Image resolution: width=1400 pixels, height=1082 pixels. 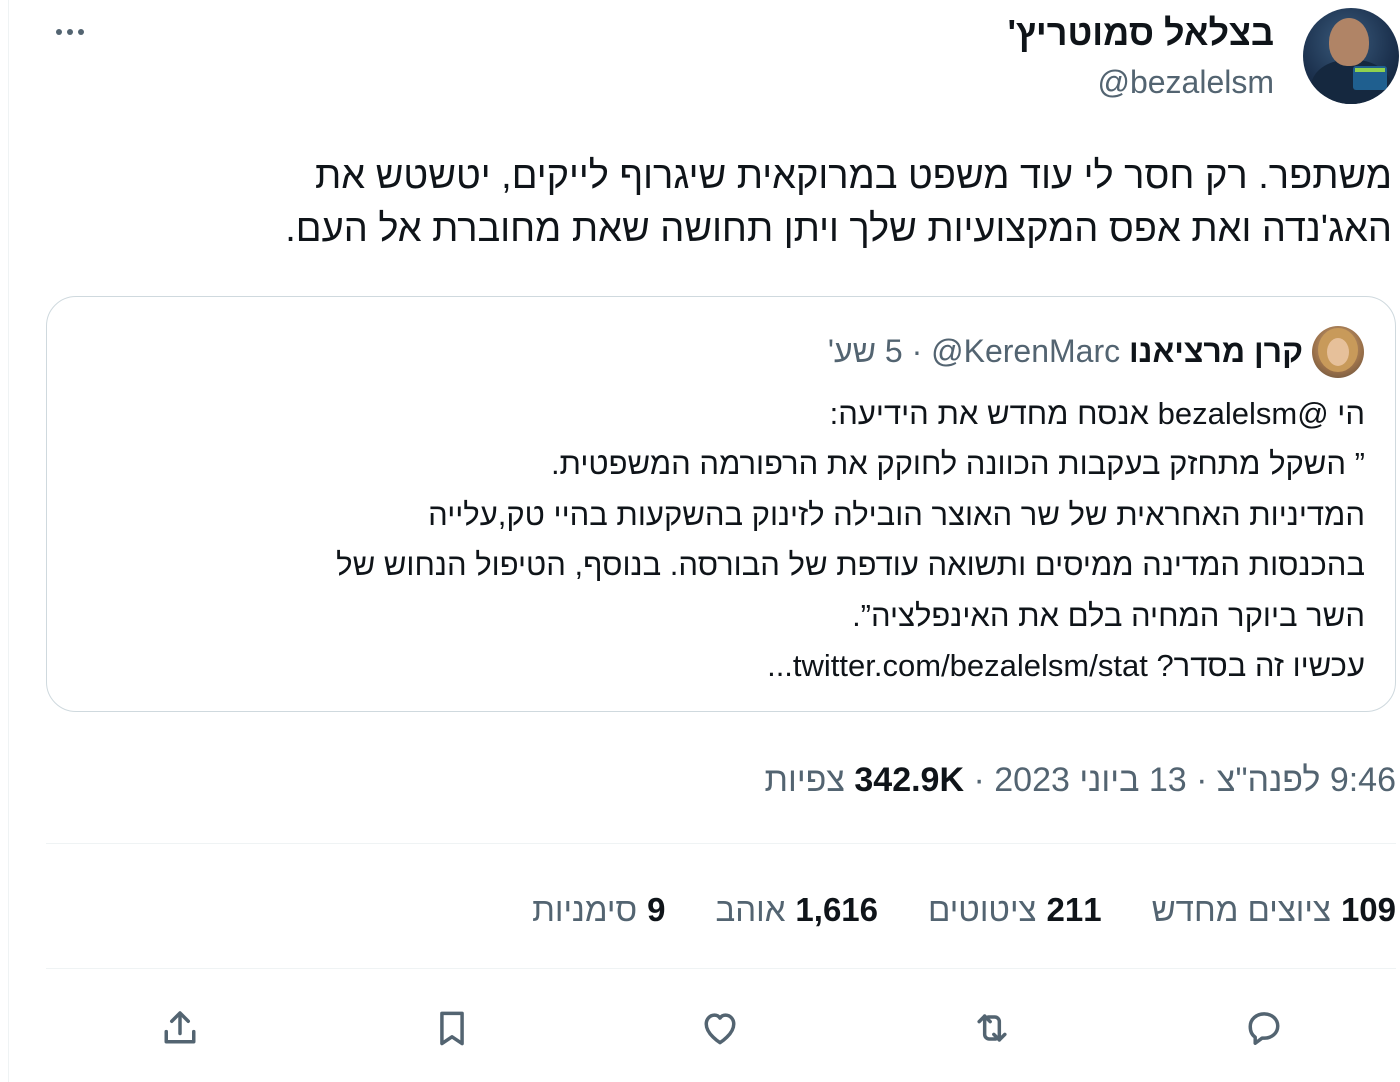 I want to click on more-icon, so click(x=70, y=32).